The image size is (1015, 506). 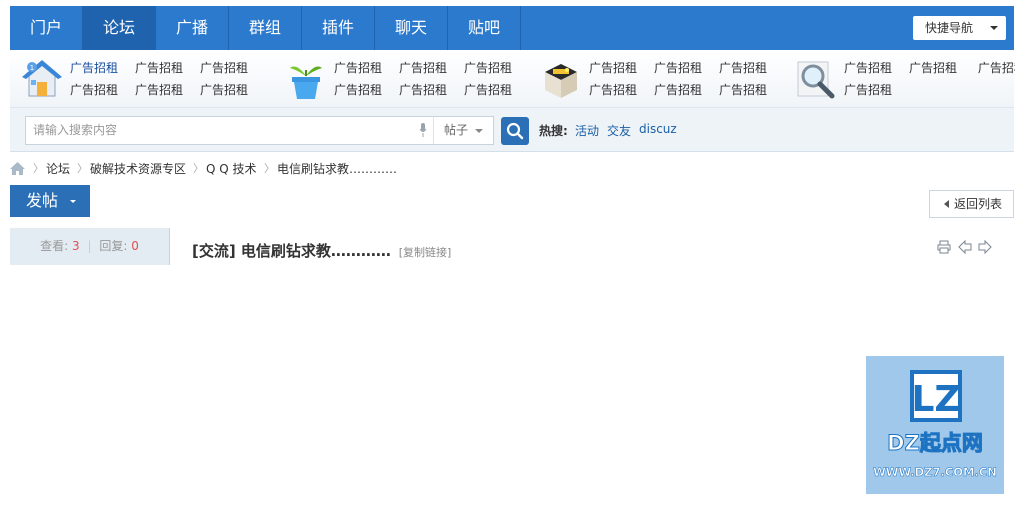 I want to click on search-input: 请输入搜索内容, so click(x=229, y=130).